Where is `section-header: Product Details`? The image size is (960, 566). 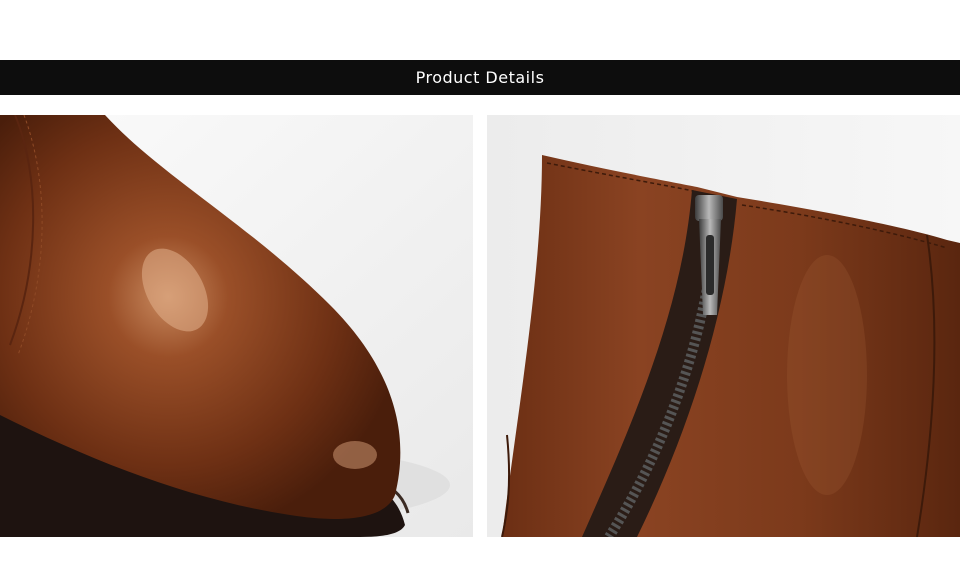 section-header: Product Details is located at coordinates (480, 77).